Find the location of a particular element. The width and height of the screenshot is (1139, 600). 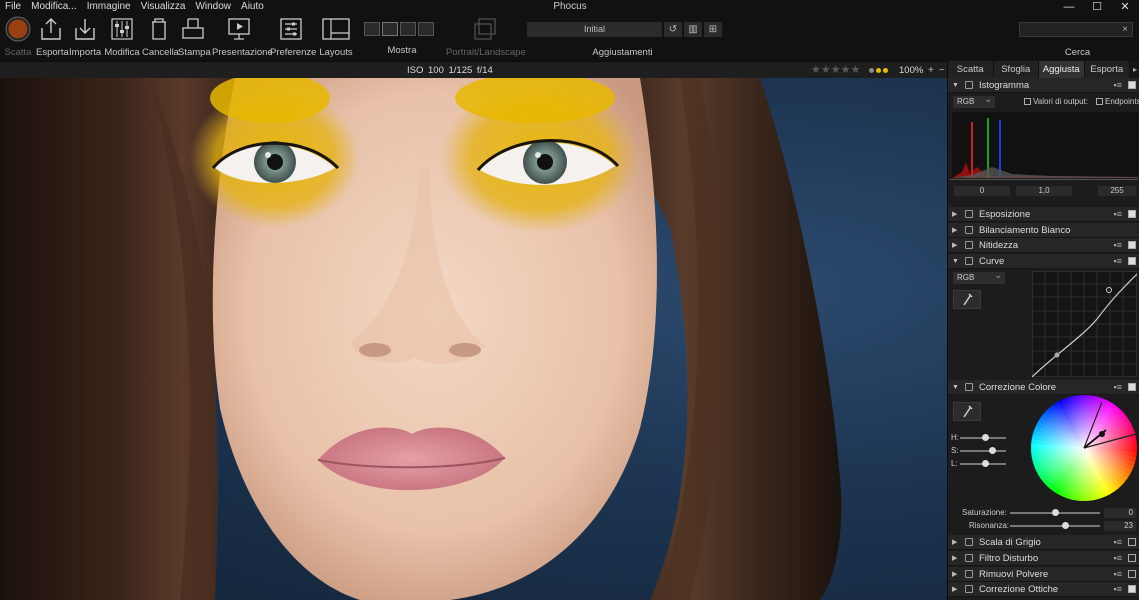

reset-icon: ↺ is located at coordinates (673, 29).